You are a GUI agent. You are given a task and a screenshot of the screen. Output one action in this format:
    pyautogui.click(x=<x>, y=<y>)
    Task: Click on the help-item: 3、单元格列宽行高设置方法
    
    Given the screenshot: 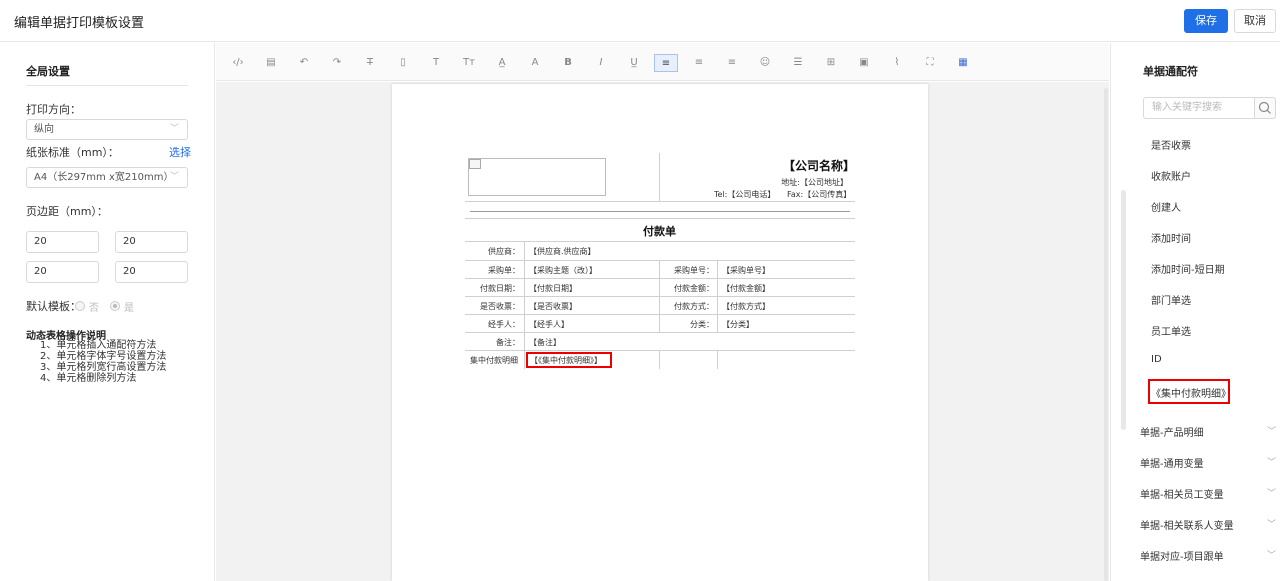 What is the action you would take?
    pyautogui.click(x=103, y=367)
    